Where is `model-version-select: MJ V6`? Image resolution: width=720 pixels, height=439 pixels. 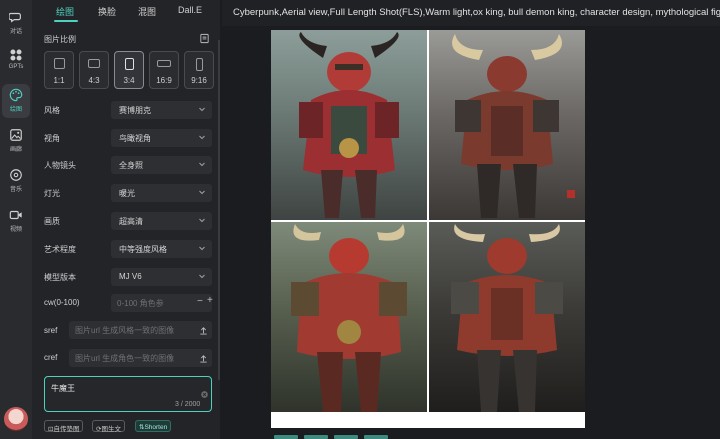 model-version-select: MJ V6 is located at coordinates (161, 277).